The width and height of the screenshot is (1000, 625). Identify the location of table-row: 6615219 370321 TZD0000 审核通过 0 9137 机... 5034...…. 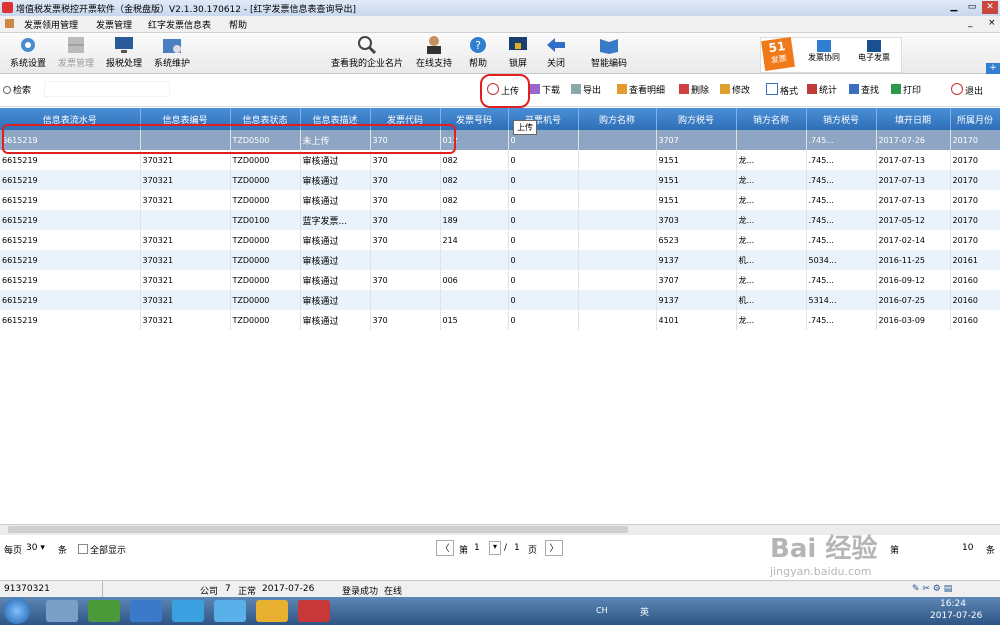
(500, 260).